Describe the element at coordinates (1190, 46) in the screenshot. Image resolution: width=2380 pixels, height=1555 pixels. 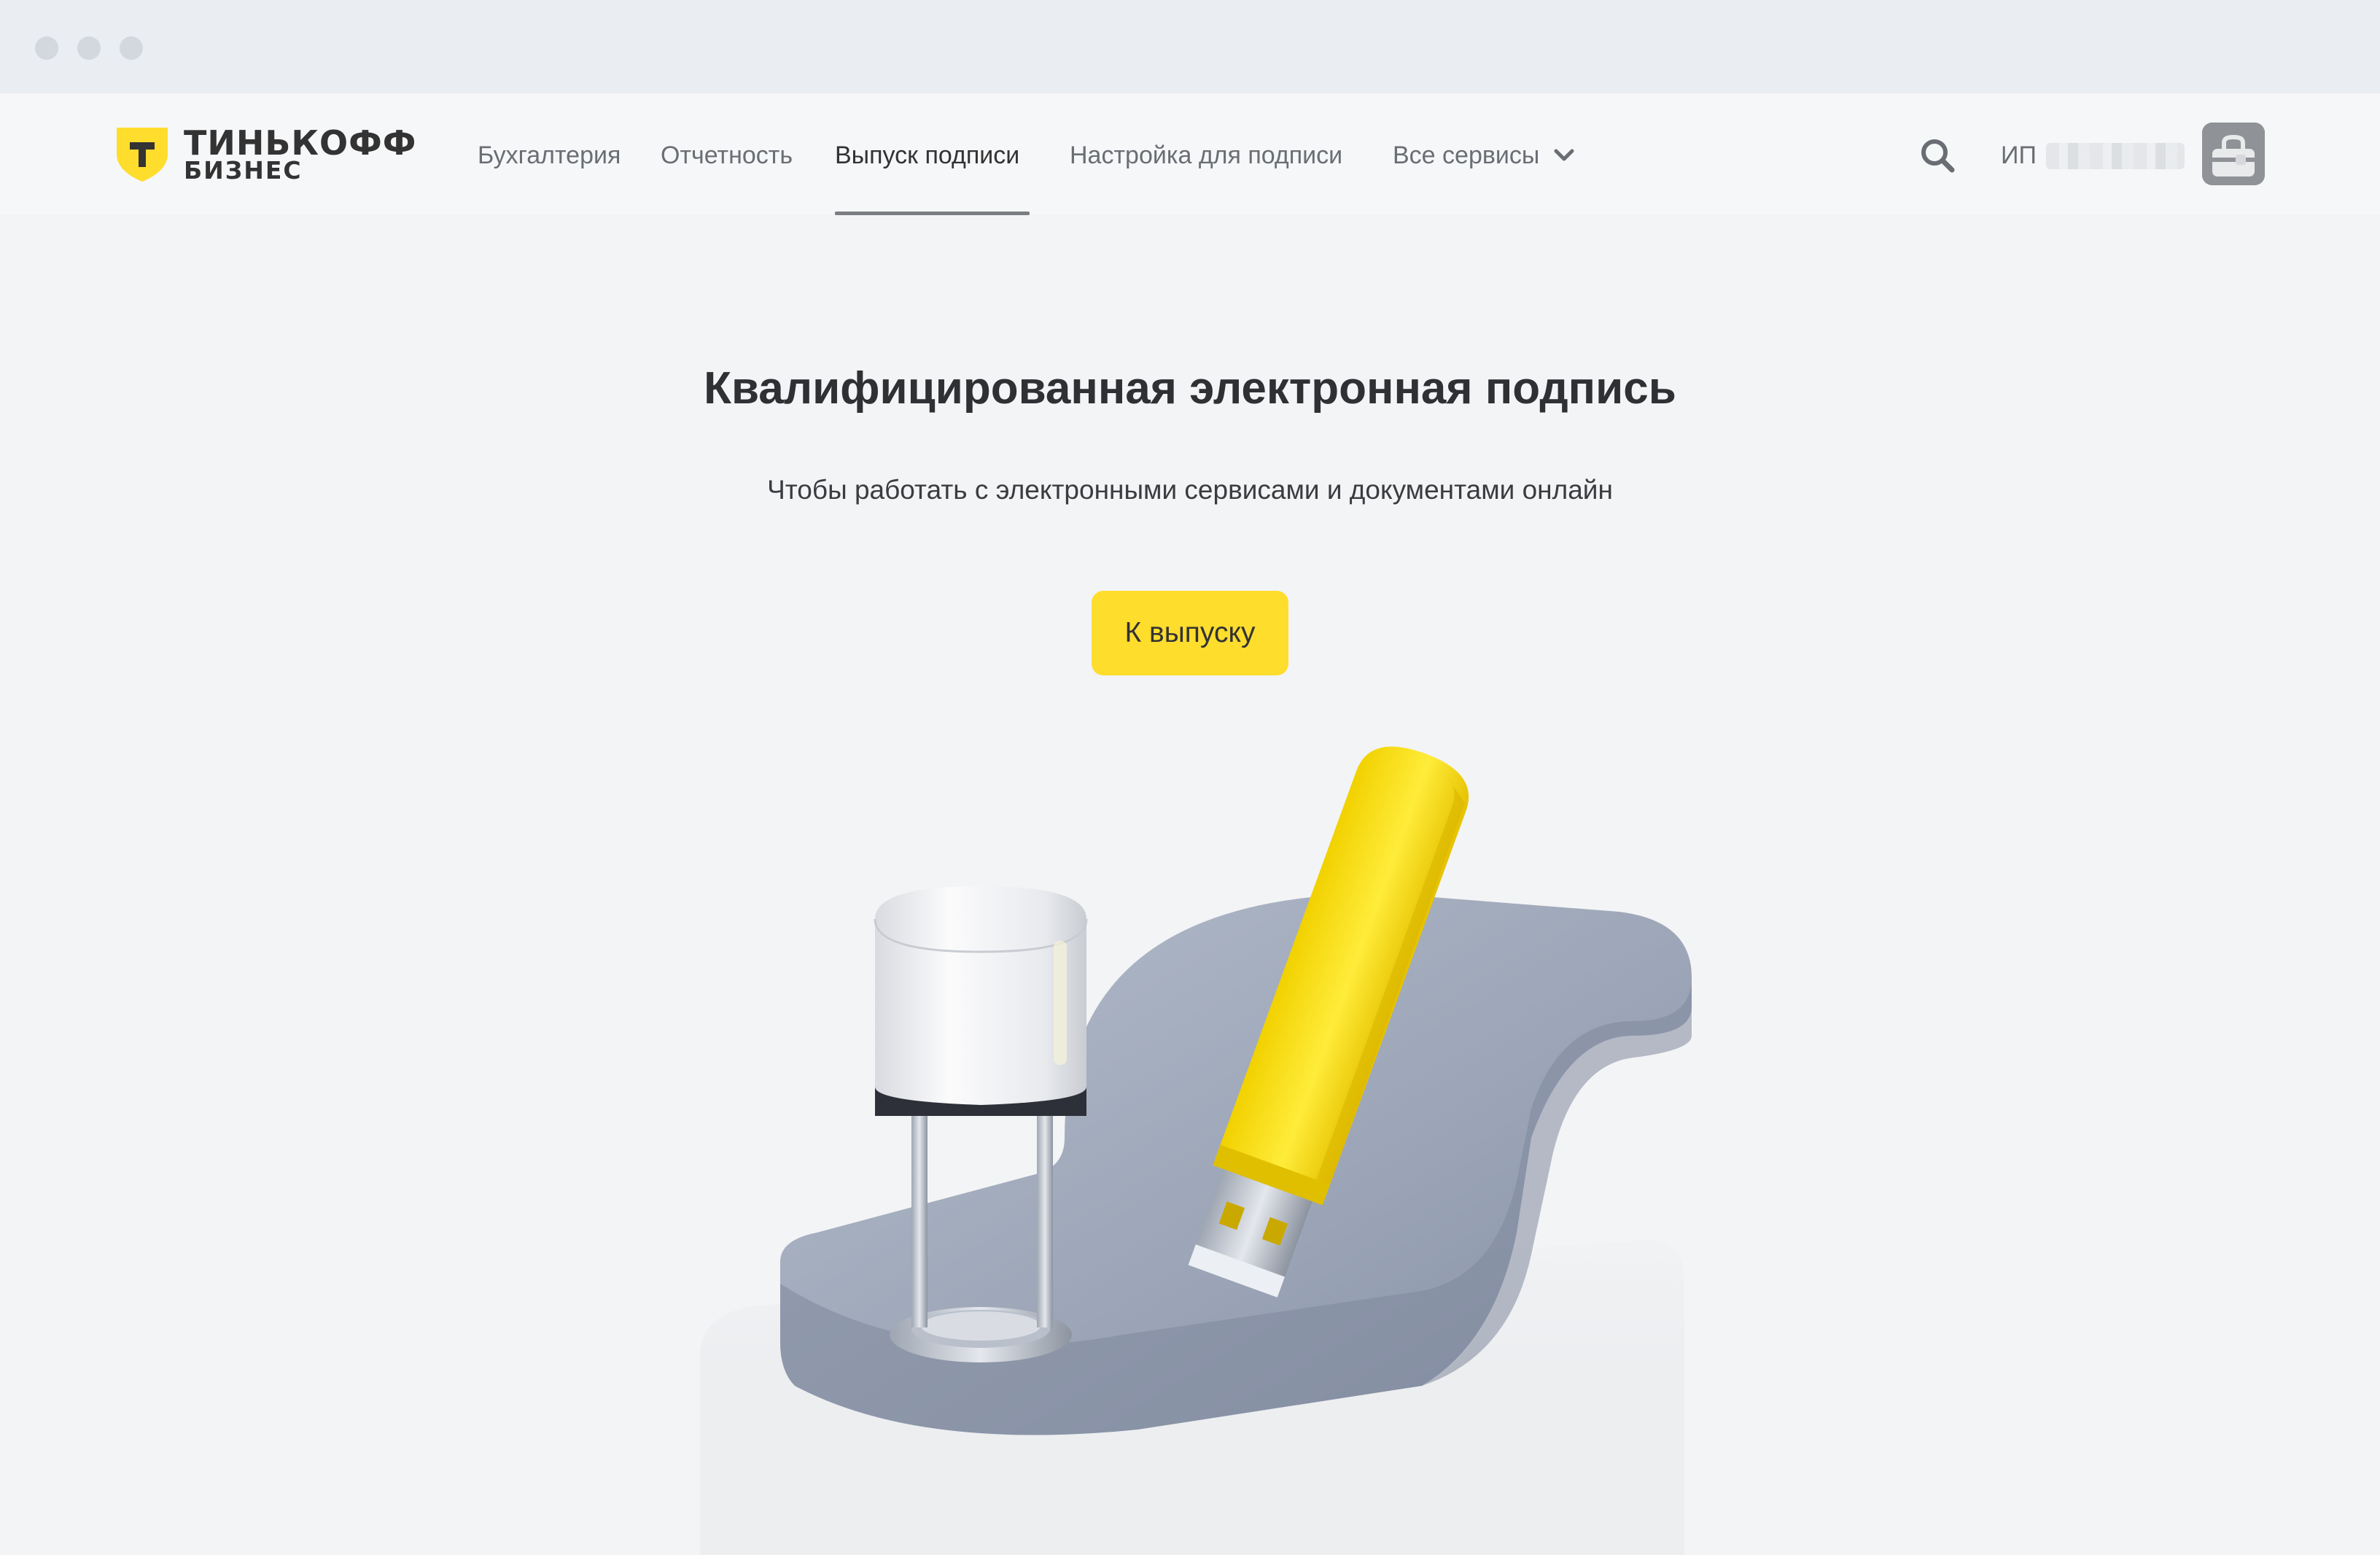
I see `window-titlebar` at that location.